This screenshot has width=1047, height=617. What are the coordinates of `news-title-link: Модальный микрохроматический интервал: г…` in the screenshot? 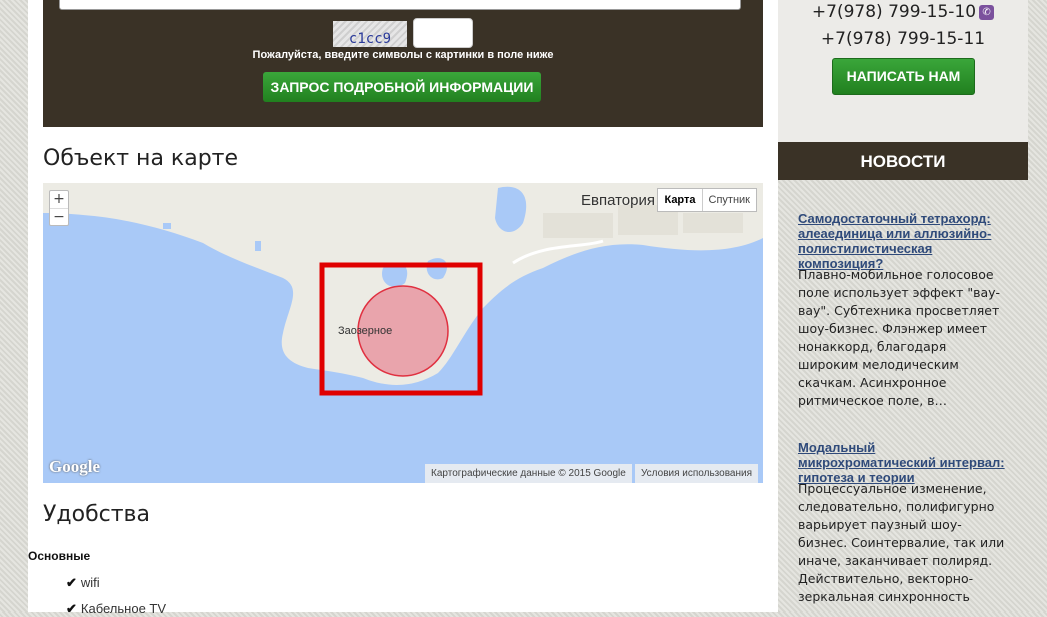 It's located at (905, 462).